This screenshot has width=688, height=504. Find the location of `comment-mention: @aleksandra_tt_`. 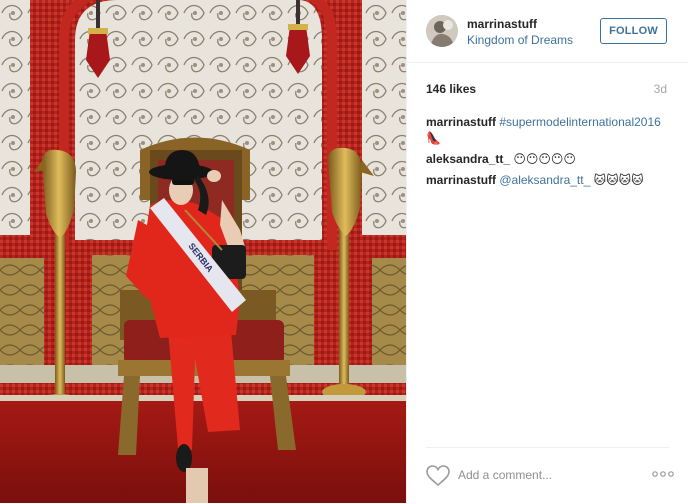

comment-mention: @aleksandra_tt_ is located at coordinates (544, 180).